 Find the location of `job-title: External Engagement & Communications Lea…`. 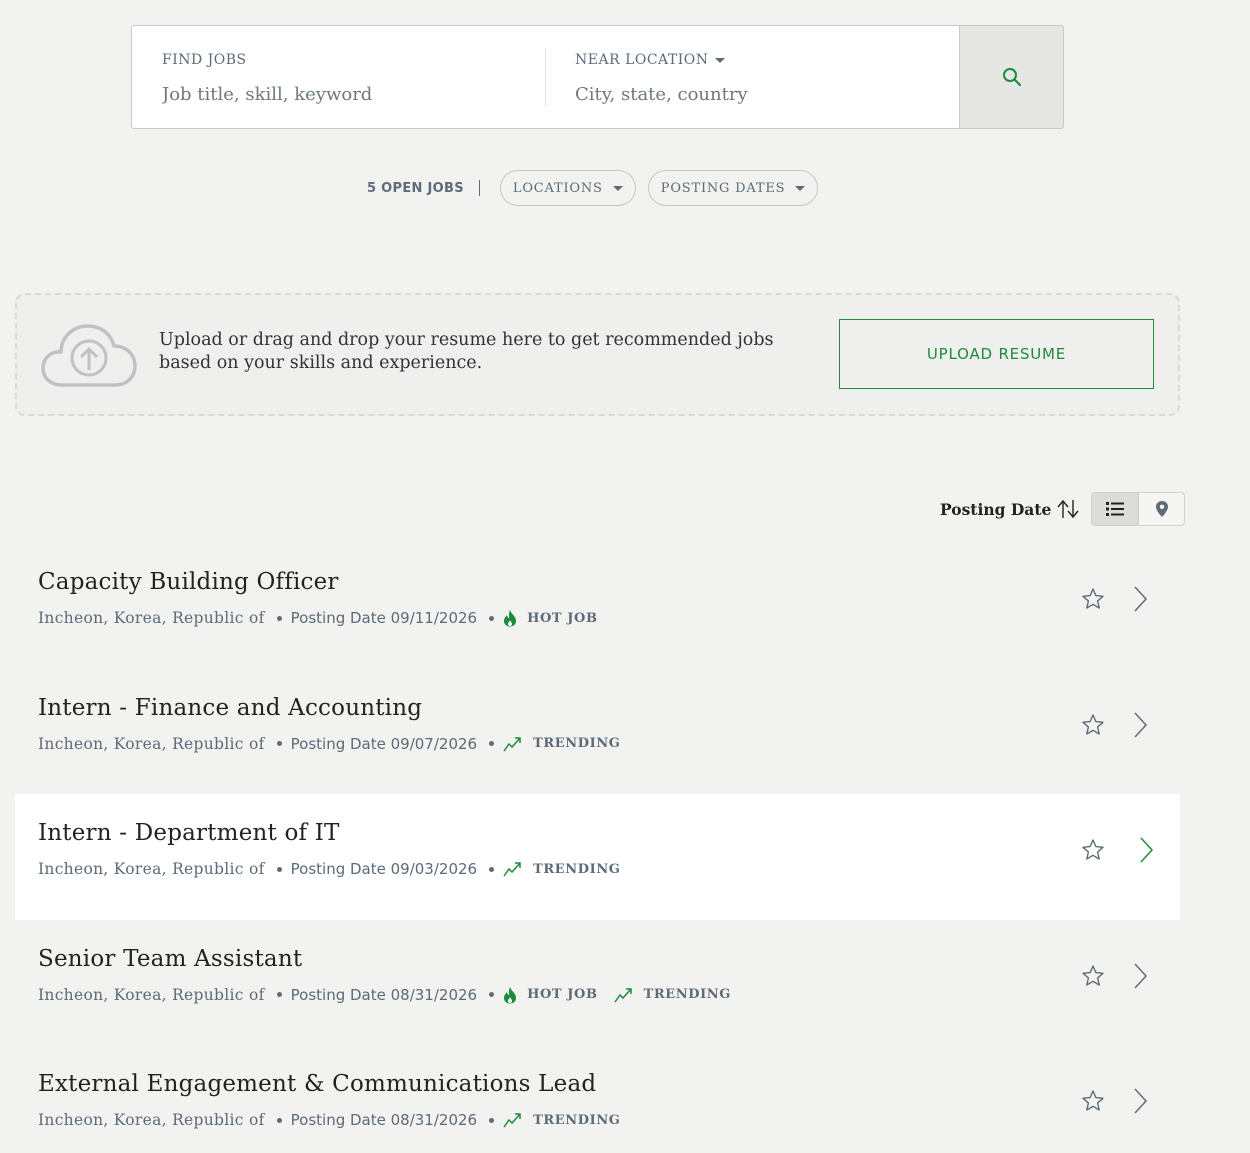

job-title: External Engagement & Communications Lea… is located at coordinates (609, 1084).